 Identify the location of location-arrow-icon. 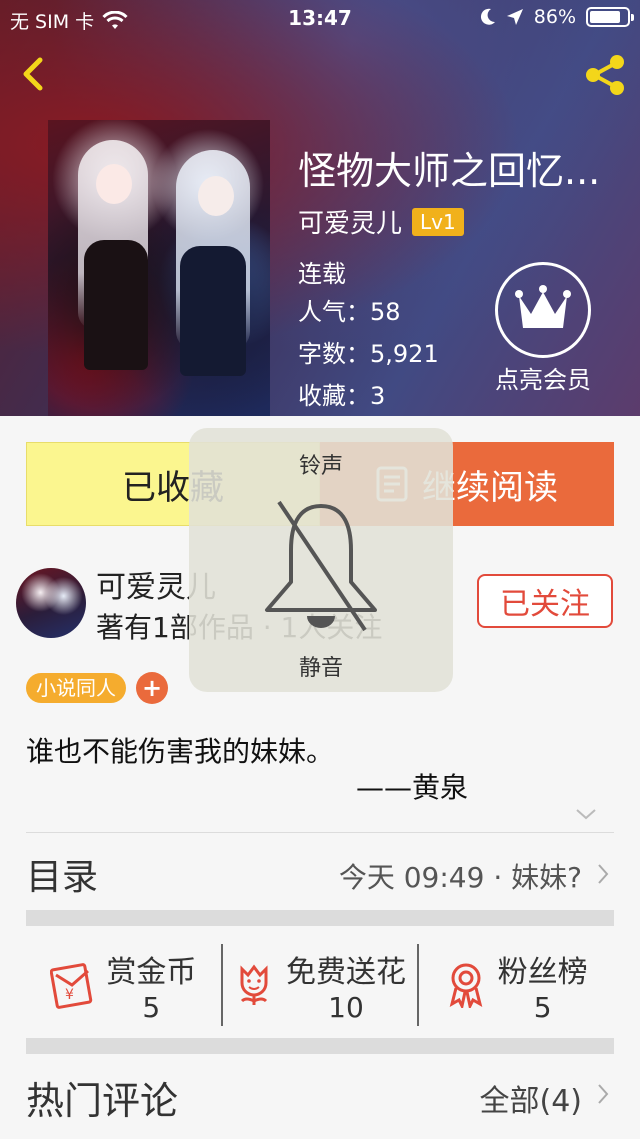
(514, 17).